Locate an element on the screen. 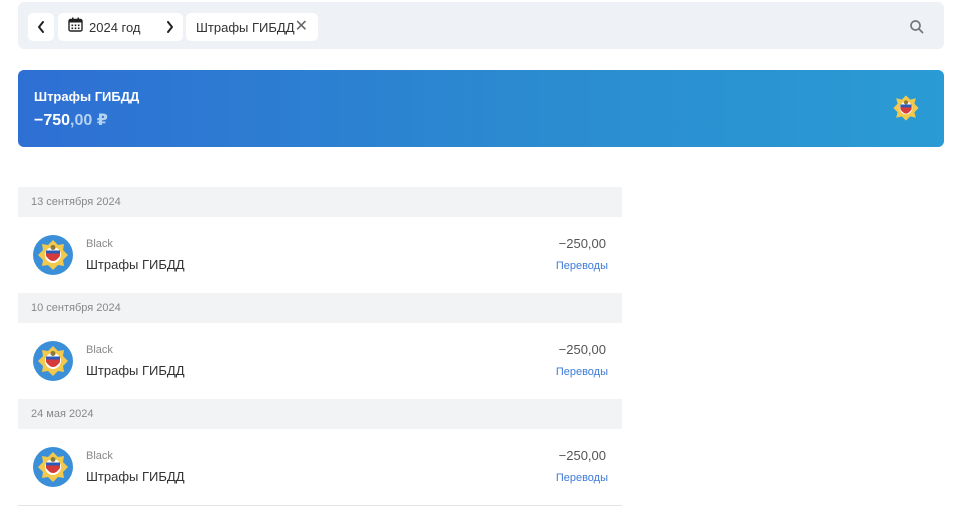 This screenshot has width=960, height=516. chevron-right-icon is located at coordinates (170, 27).